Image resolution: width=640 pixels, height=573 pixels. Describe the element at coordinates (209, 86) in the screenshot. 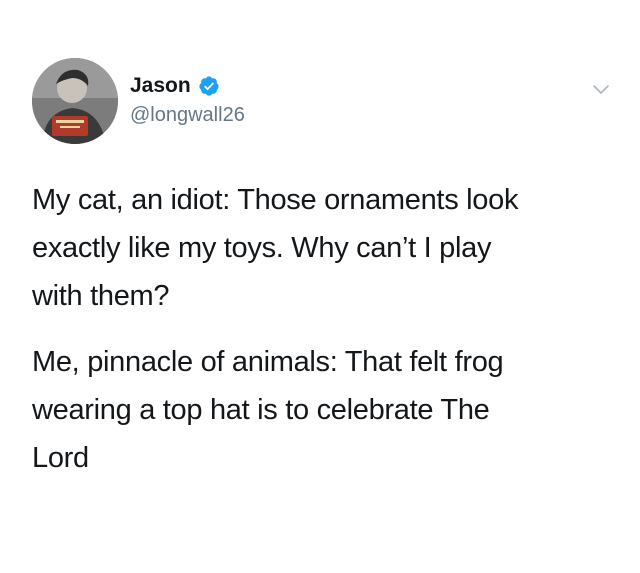

I see `verified-badge-icon` at that location.